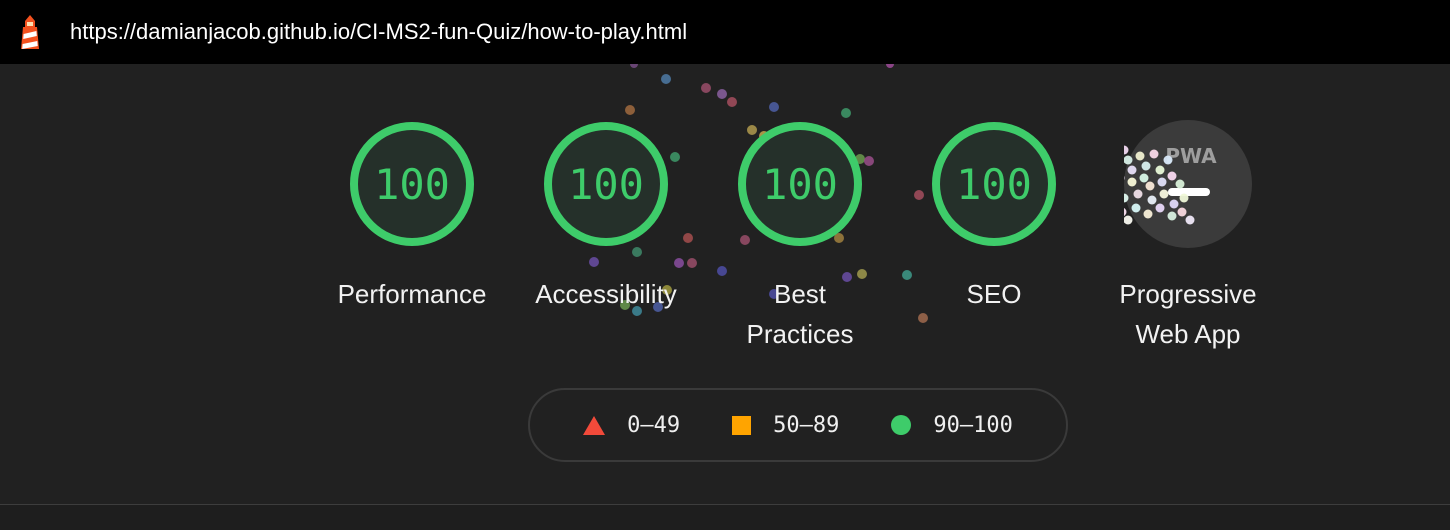 This screenshot has height=530, width=1450. I want to click on gauge-label: Progressive Web App, so click(1188, 314).